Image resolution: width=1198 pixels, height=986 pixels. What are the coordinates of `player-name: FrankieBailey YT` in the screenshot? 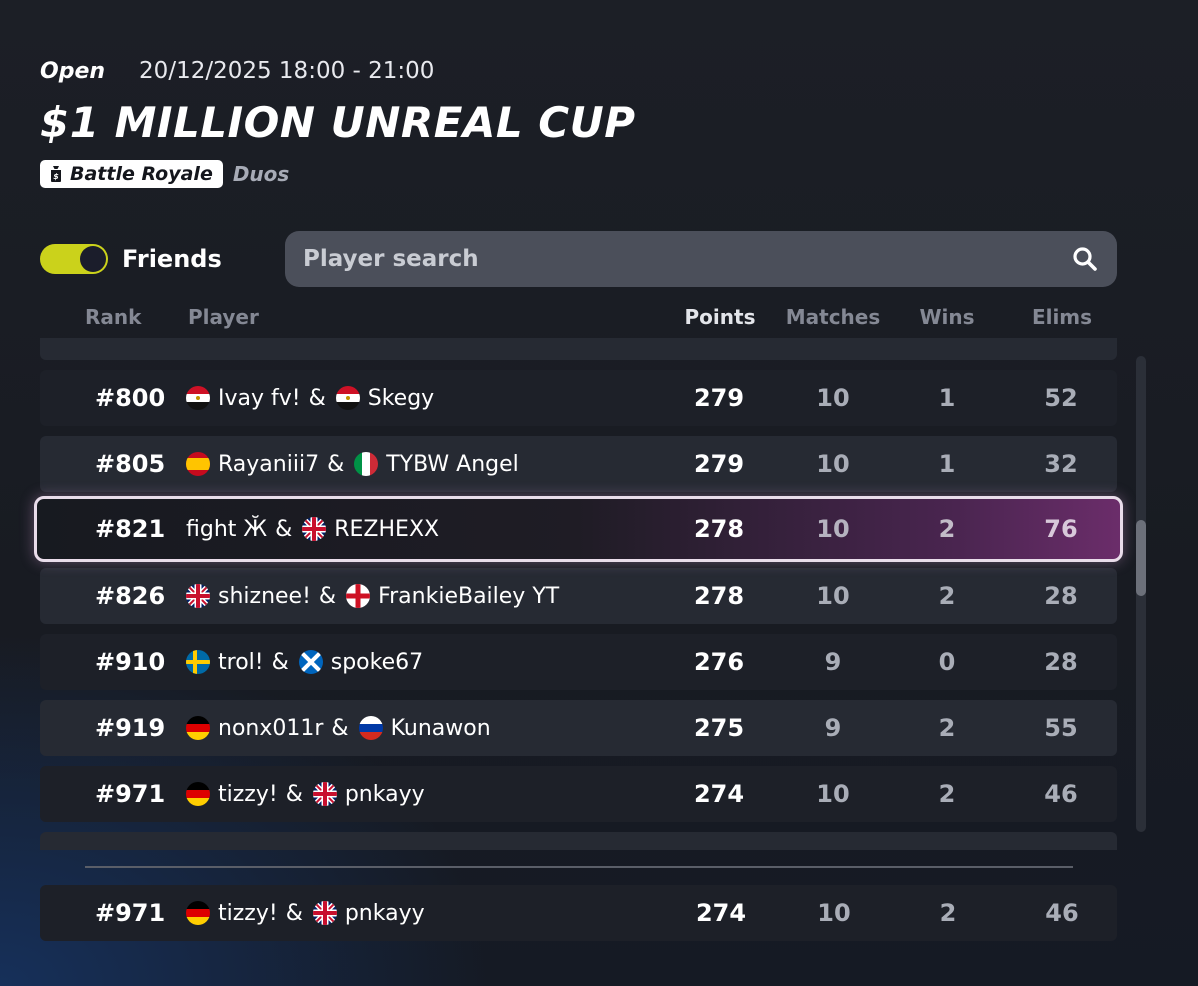 It's located at (469, 596).